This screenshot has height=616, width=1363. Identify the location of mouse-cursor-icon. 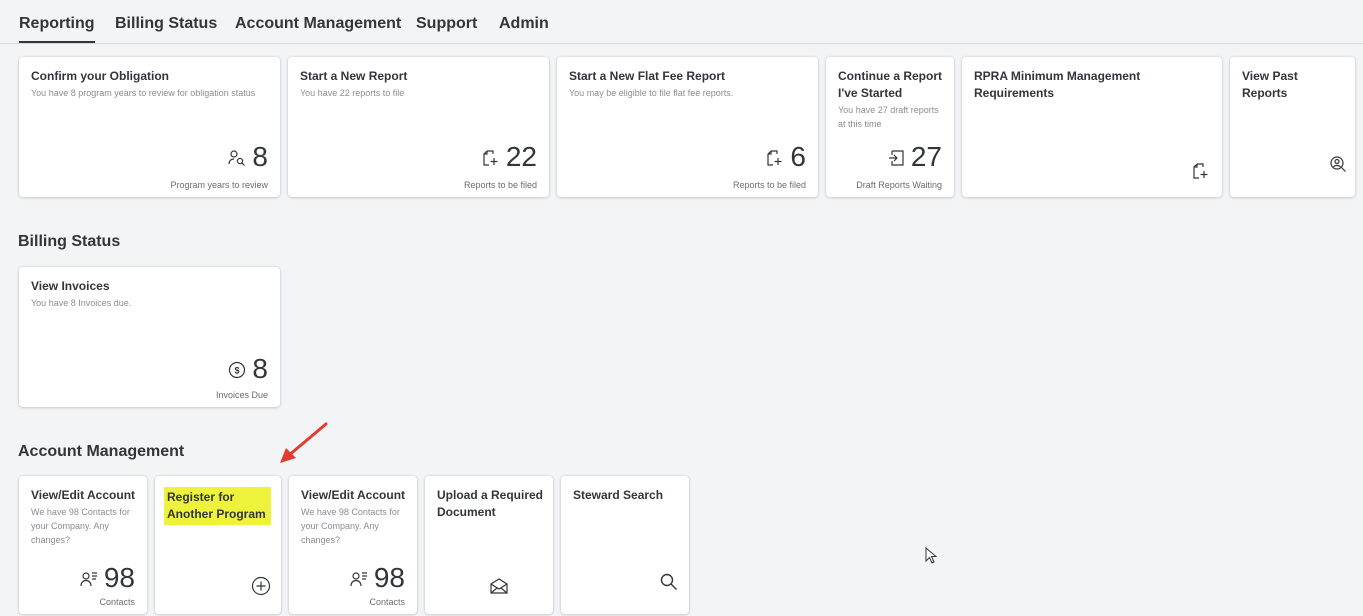
(931, 555).